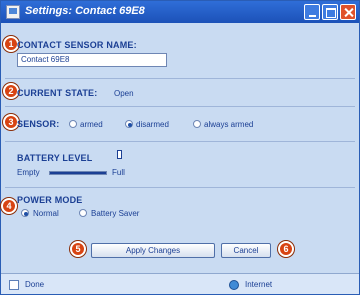 The height and width of the screenshot is (295, 360). Describe the element at coordinates (35, 284) in the screenshot. I see `status-left-text: Done` at that location.